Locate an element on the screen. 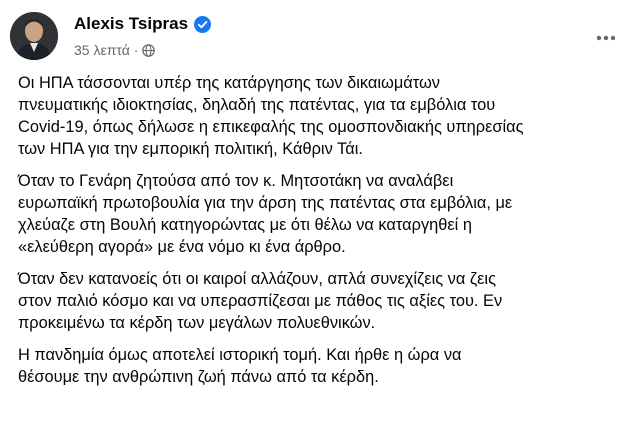 The height and width of the screenshot is (433, 640). more-options-icon is located at coordinates (606, 38).